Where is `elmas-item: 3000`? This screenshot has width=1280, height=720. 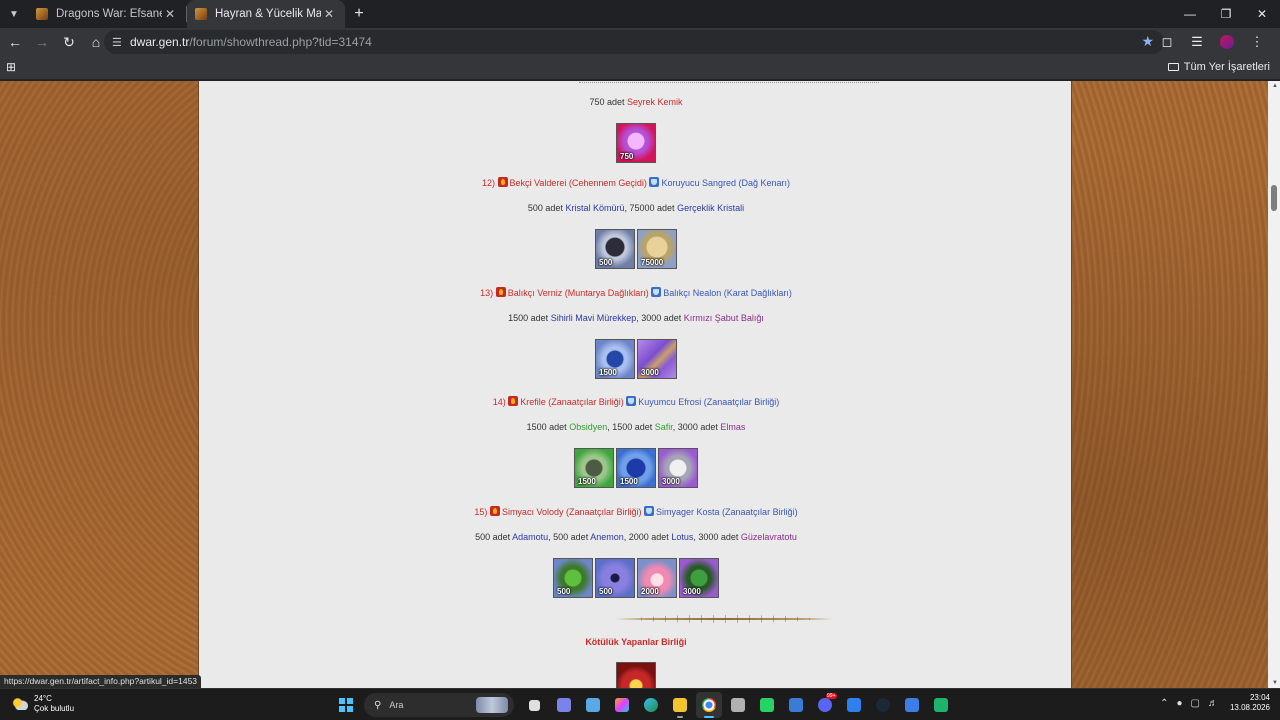
elmas-item: 3000 is located at coordinates (678, 468).